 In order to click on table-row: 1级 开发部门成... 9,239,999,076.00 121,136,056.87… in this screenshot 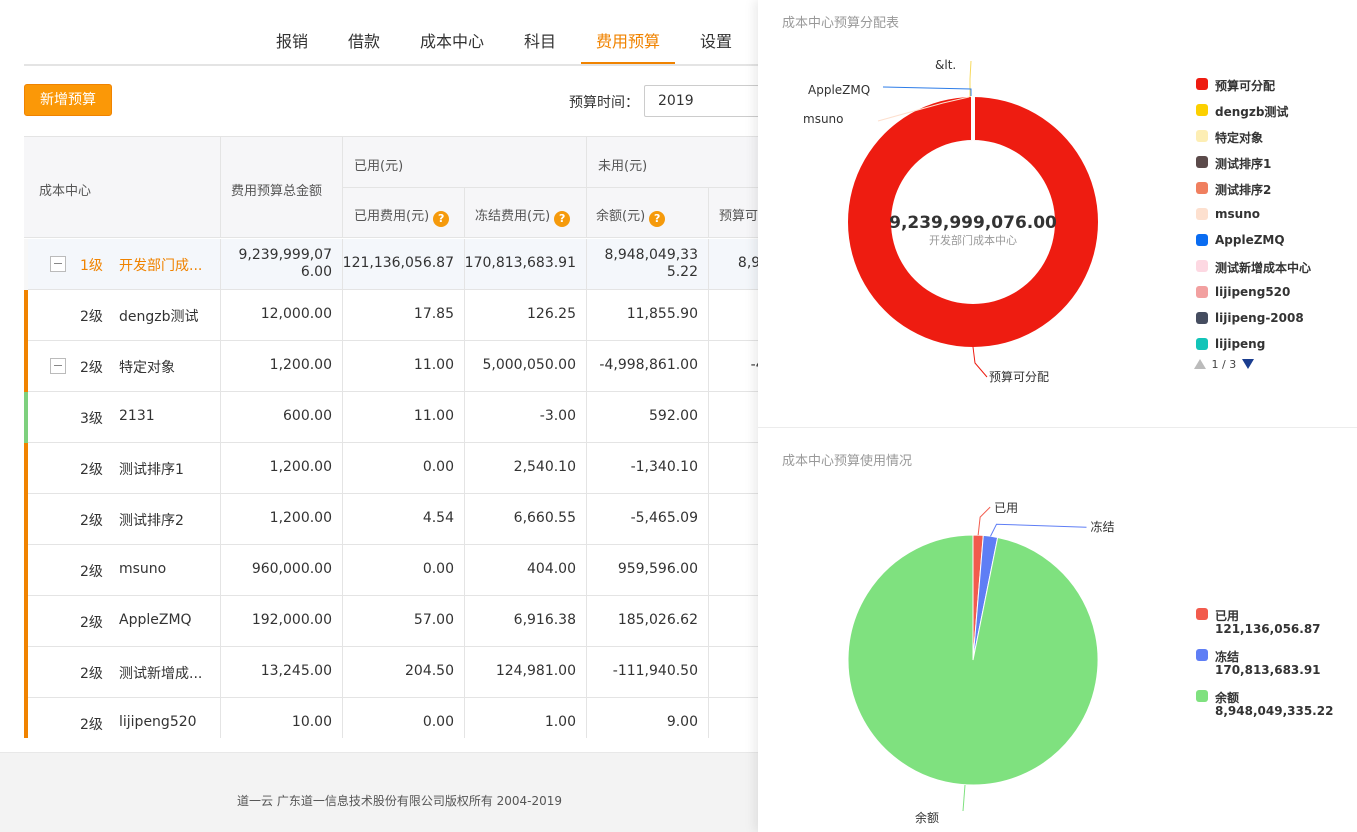, I will do `click(392, 264)`.